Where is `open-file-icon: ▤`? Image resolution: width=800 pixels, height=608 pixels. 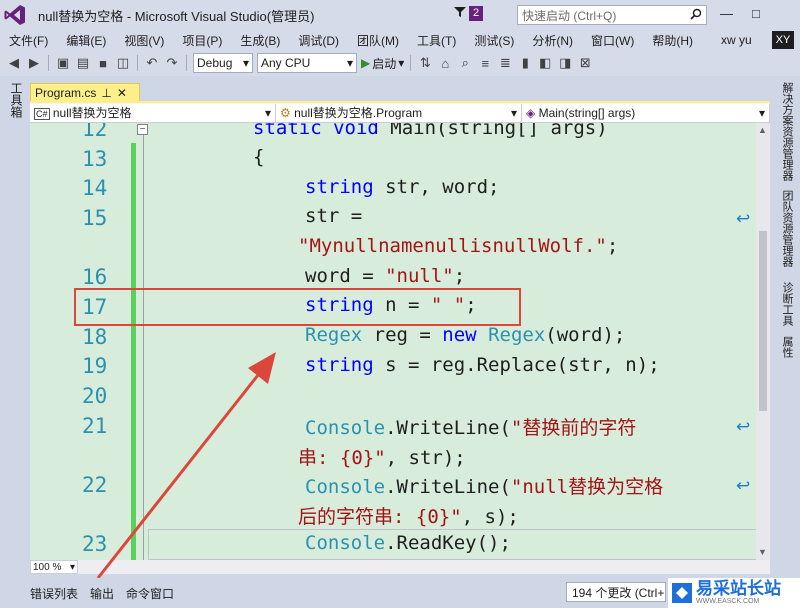 open-file-icon: ▤ is located at coordinates (83, 63).